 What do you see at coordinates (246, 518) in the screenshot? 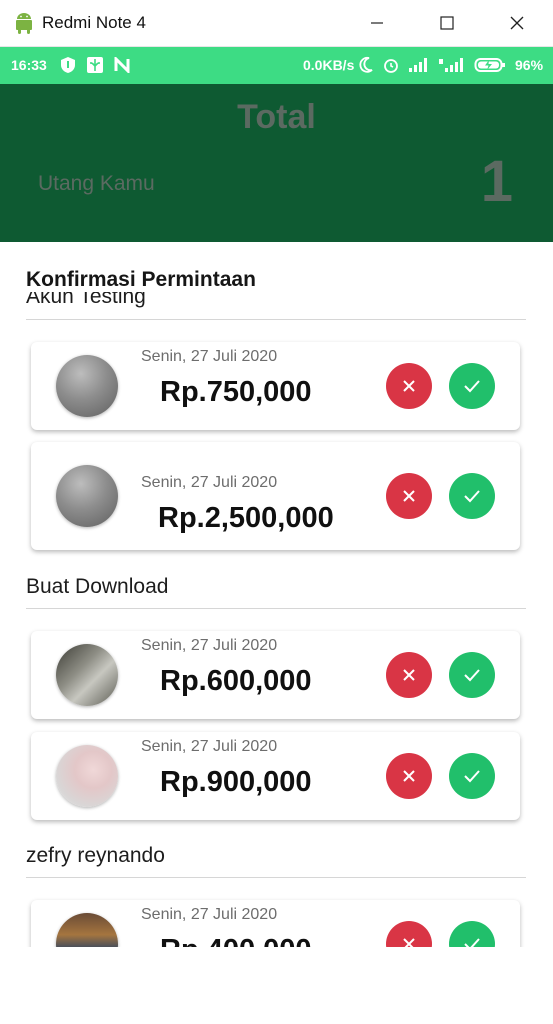
I see `request-amount: Rp.2,500,000` at bounding box center [246, 518].